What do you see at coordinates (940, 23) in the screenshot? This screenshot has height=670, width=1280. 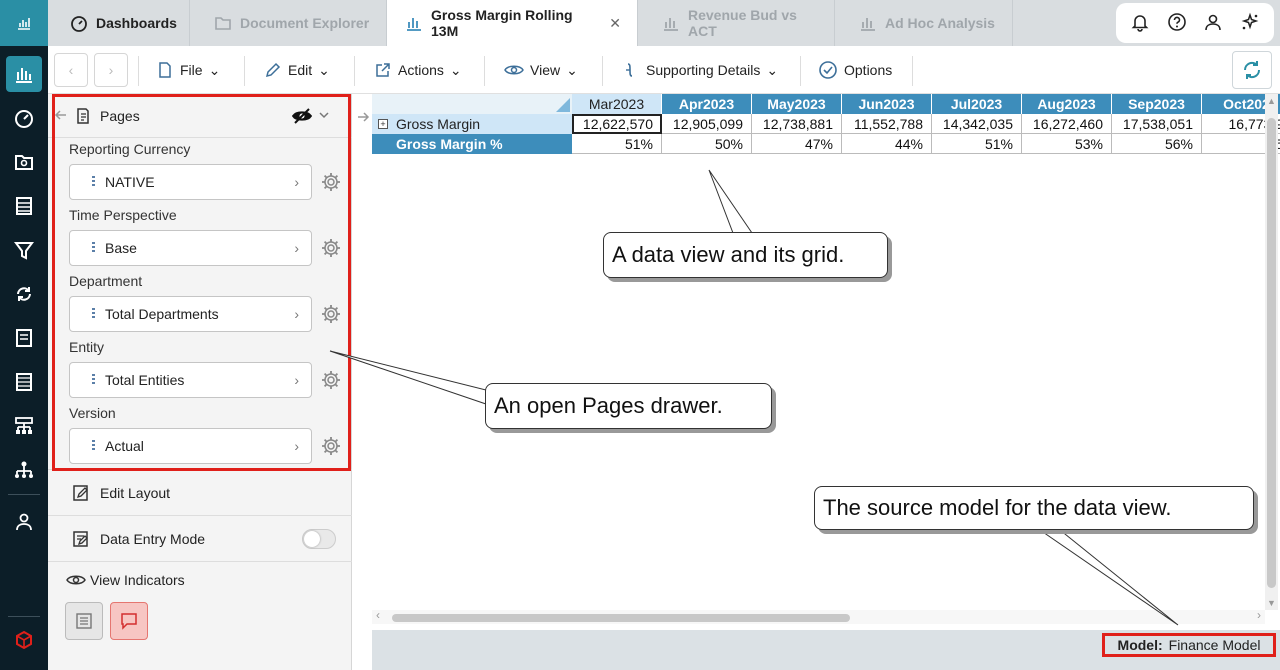 I see `tab-label: Ad Hoc Analysis` at bounding box center [940, 23].